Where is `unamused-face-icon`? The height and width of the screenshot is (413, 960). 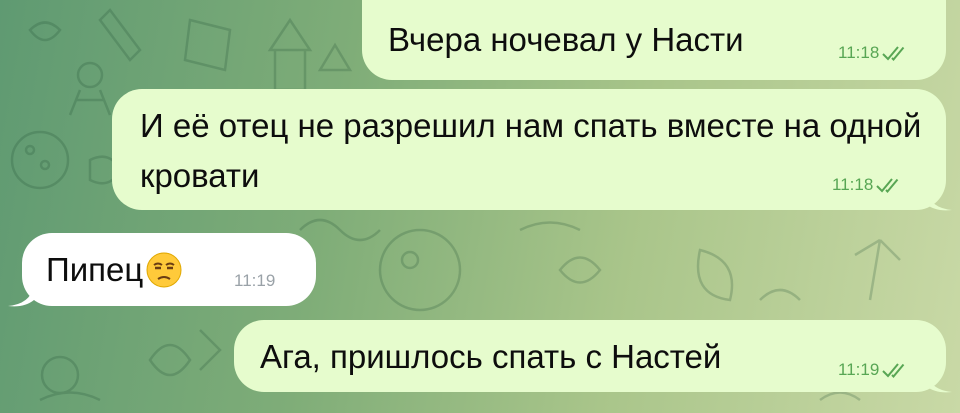
unamused-face-icon is located at coordinates (164, 270).